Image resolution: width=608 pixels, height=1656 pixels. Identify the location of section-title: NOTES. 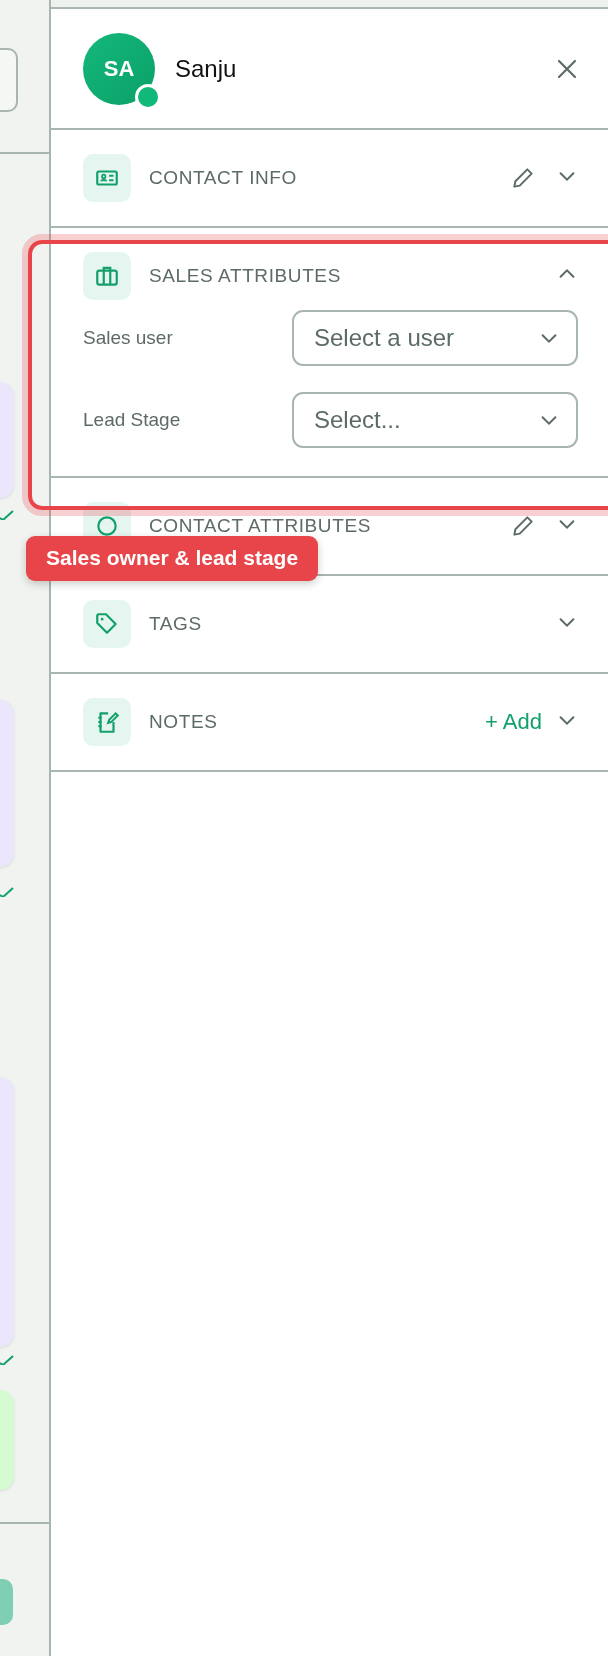
(317, 722).